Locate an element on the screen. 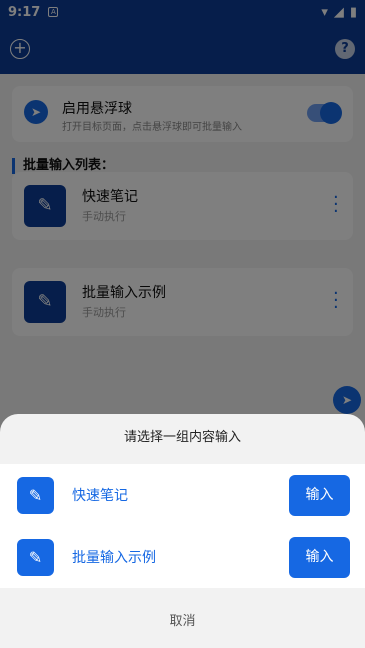 The image size is (365, 648). sheet-title: 请选择一组内容输入 is located at coordinates (182, 437).